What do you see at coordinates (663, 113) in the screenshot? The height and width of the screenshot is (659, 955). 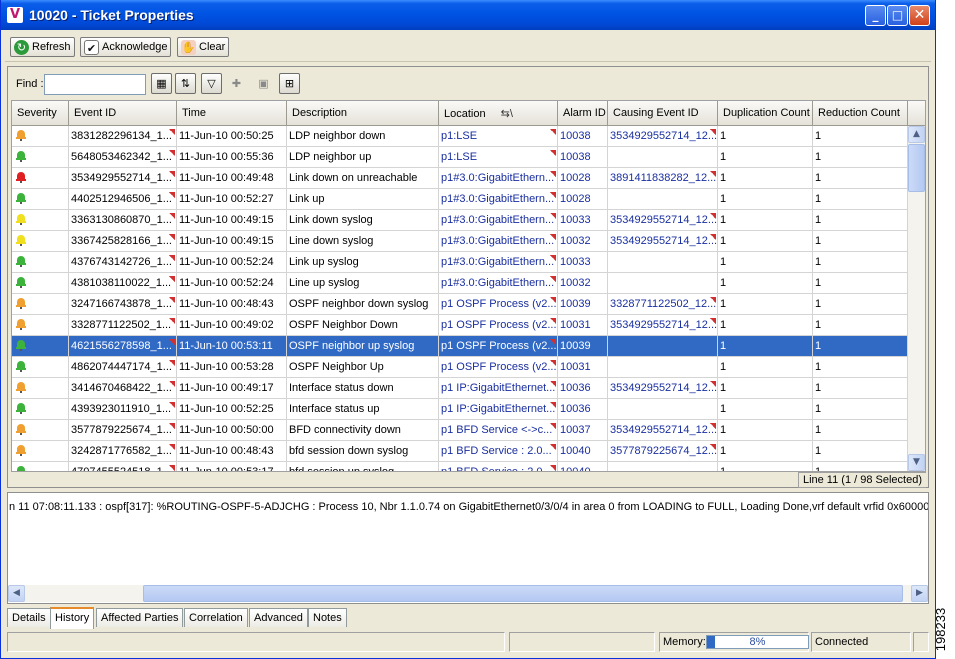 I see `column-header-causing-event-id: Causing Event ID` at bounding box center [663, 113].